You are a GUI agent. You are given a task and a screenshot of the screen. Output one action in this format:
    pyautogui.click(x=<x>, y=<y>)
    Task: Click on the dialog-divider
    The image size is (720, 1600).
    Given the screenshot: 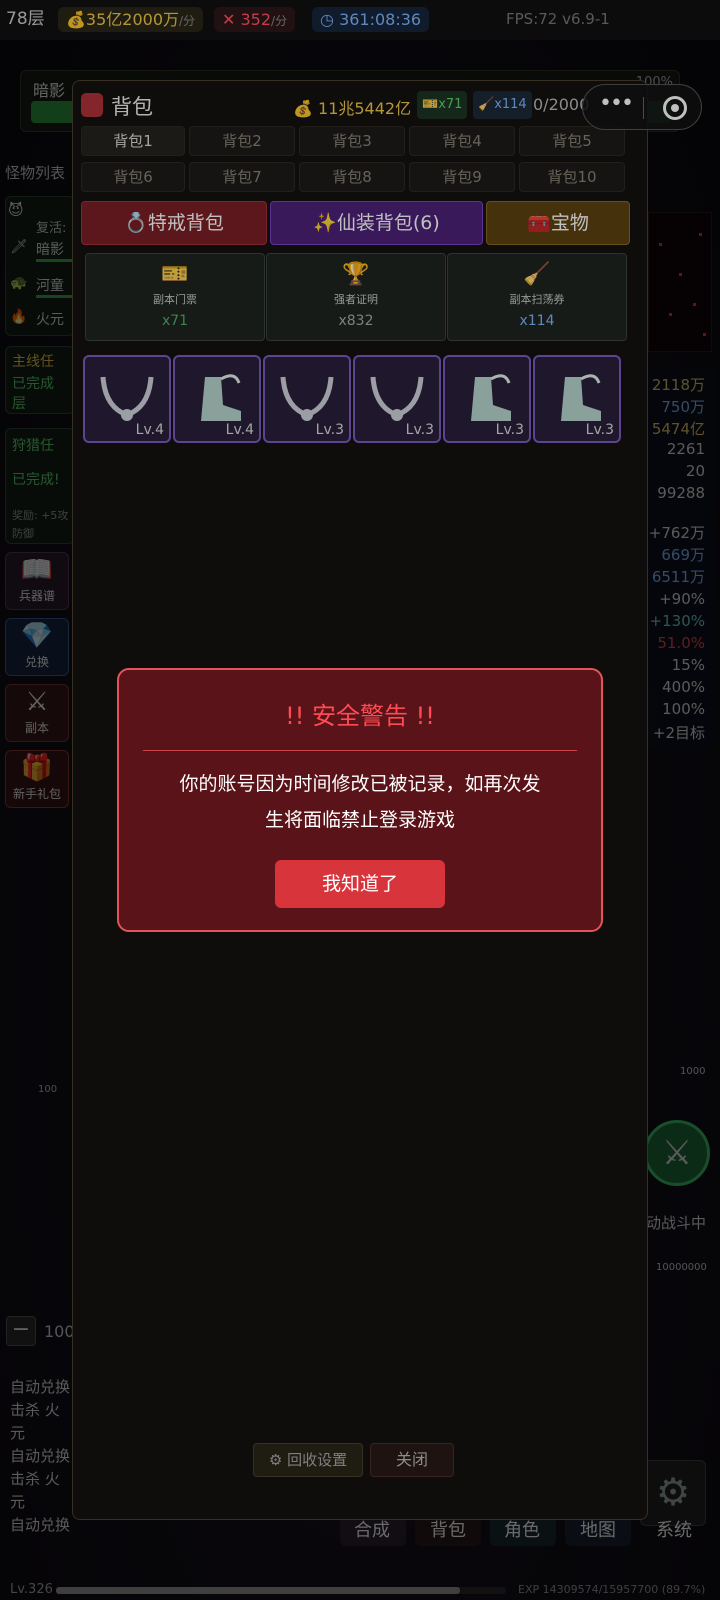 What is the action you would take?
    pyautogui.click(x=360, y=750)
    